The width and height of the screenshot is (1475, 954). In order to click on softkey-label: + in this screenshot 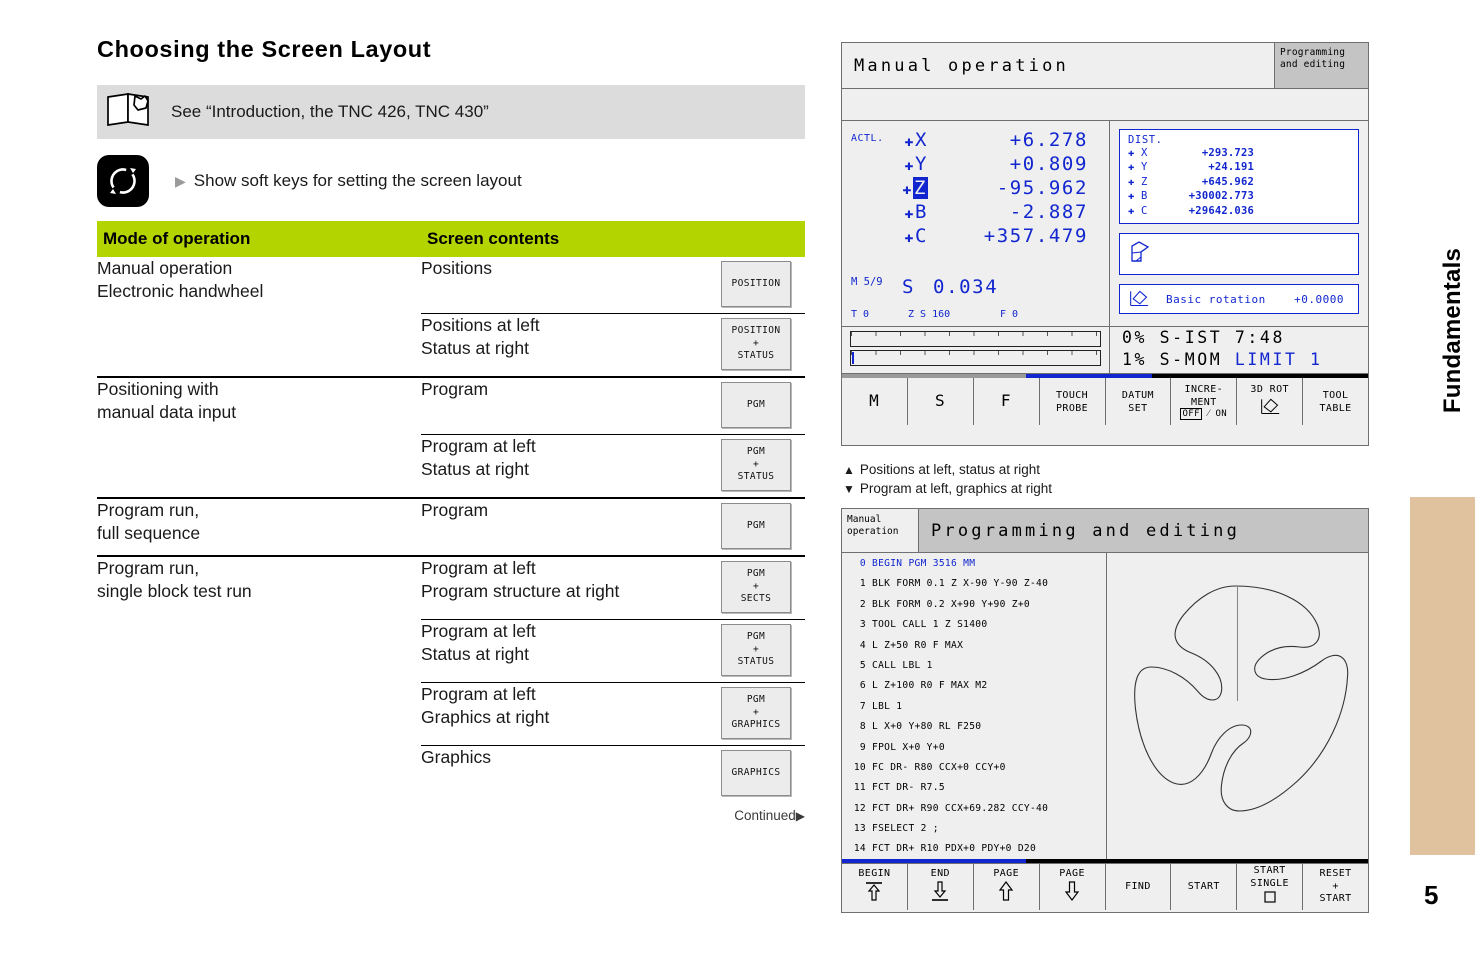, I will do `click(1335, 886)`.